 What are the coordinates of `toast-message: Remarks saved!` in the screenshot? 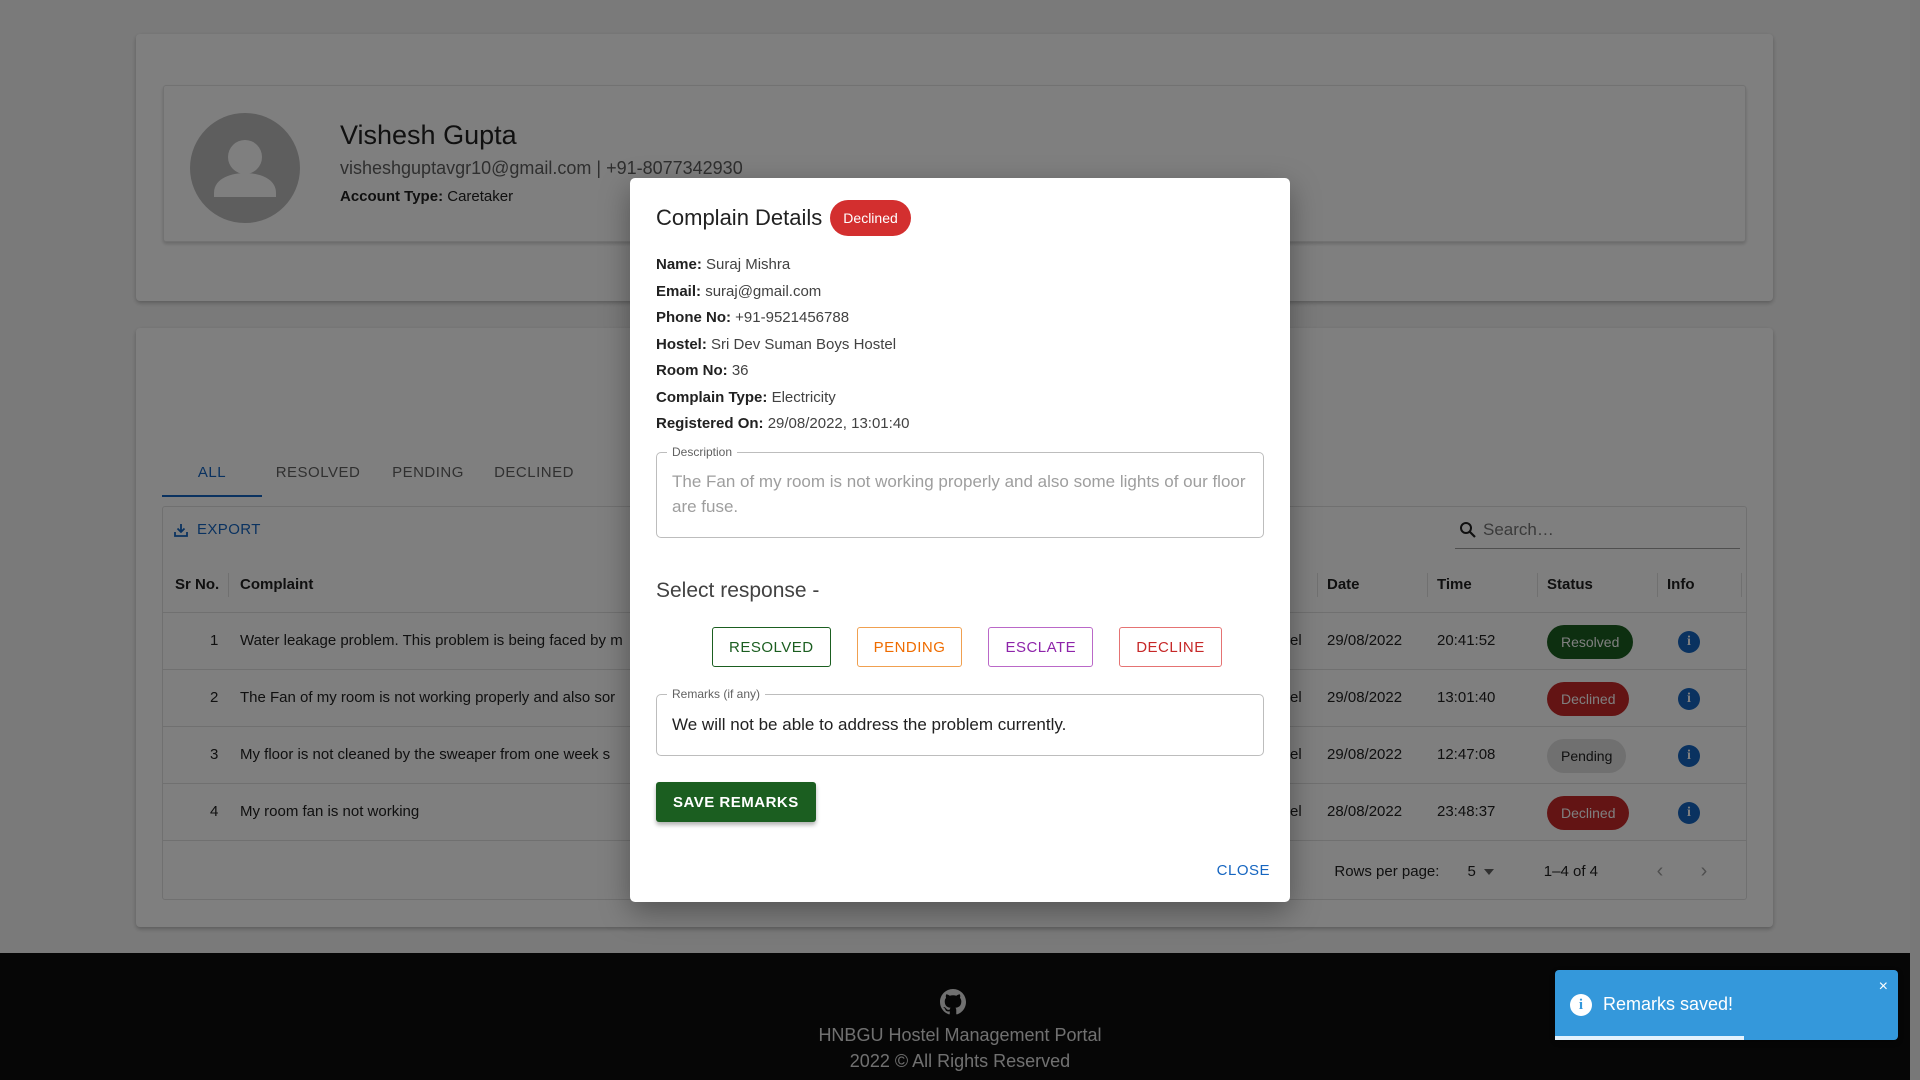 It's located at (1668, 1004).